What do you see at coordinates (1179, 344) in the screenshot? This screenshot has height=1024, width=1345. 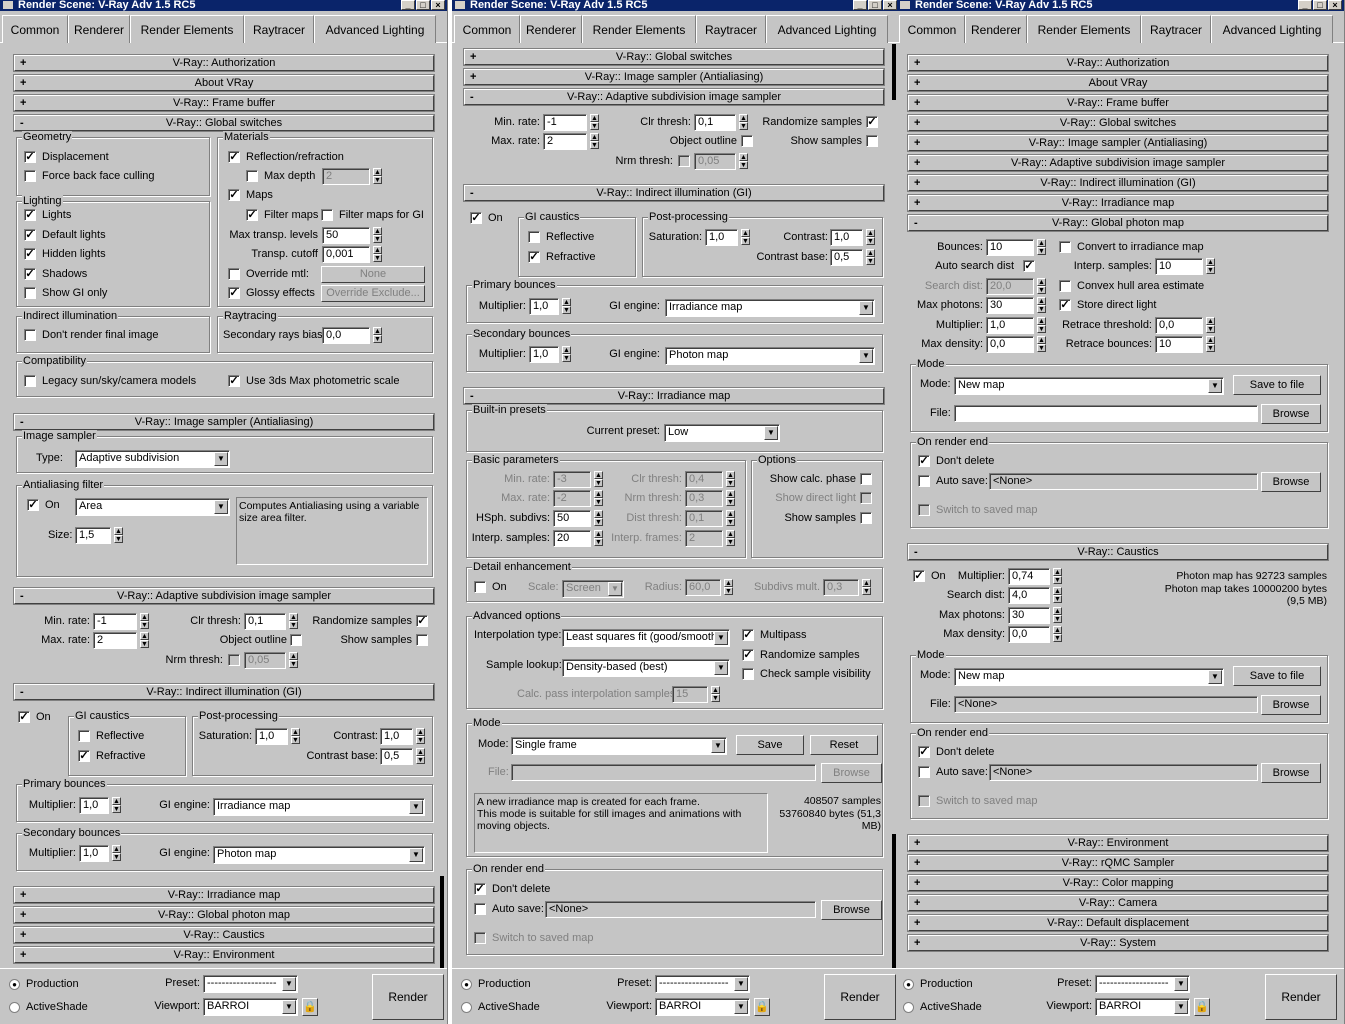 I see `retrace-bounces-field: 10` at bounding box center [1179, 344].